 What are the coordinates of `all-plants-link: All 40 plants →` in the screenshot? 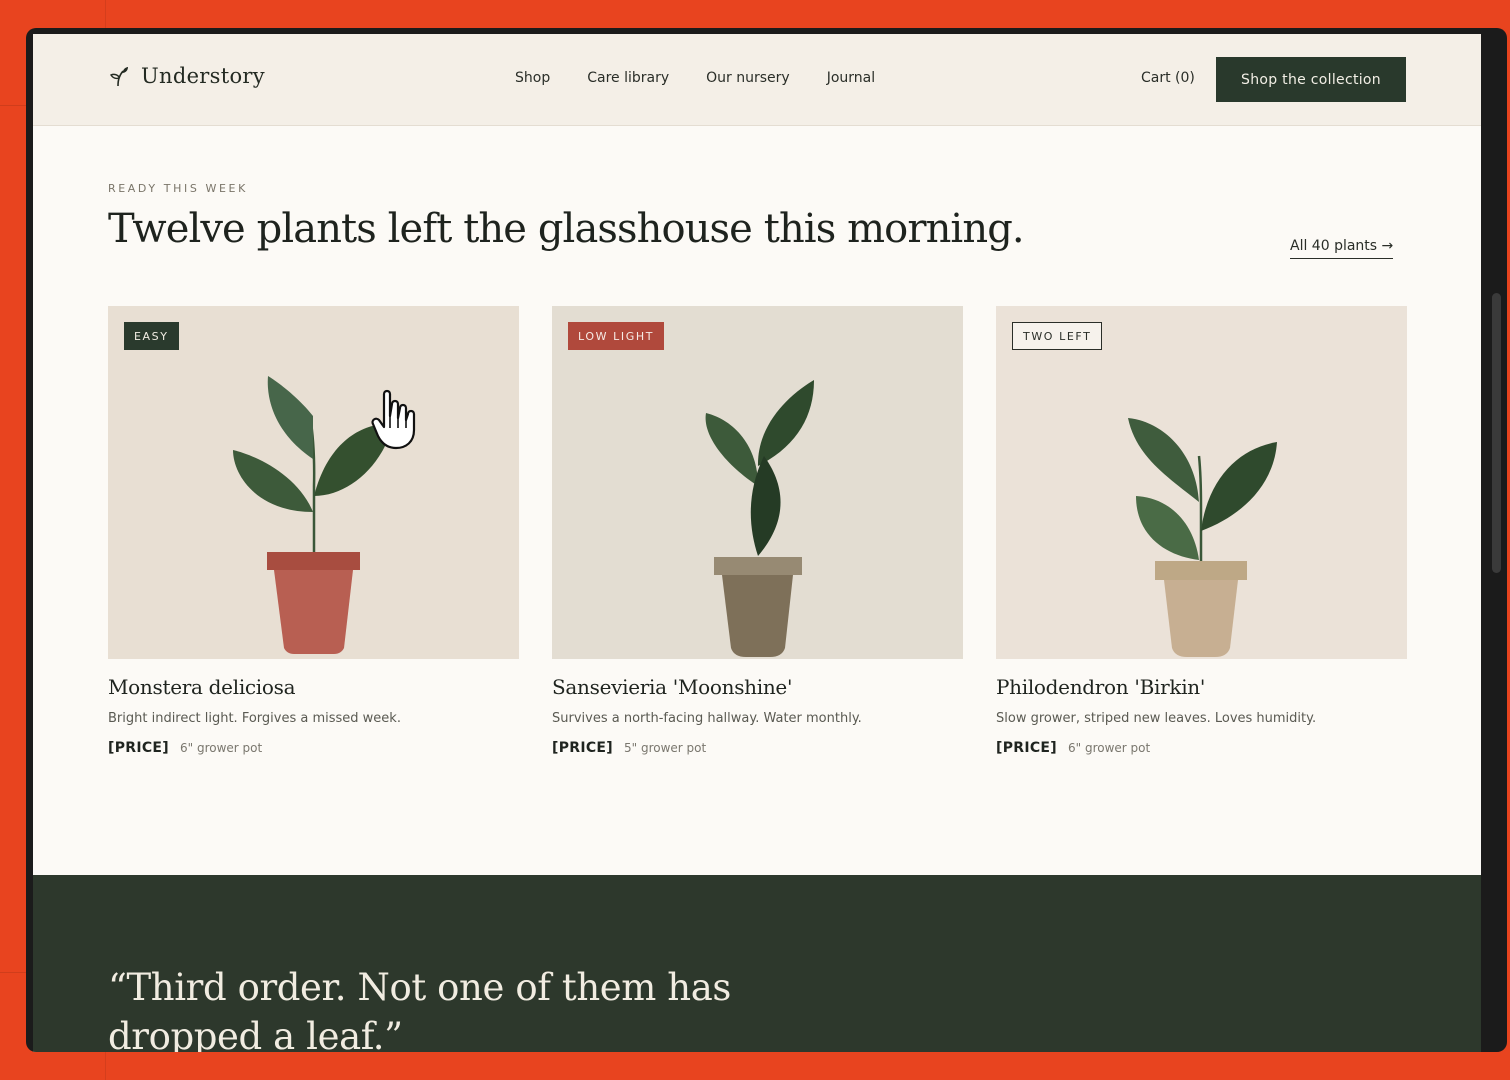 It's located at (1342, 248).